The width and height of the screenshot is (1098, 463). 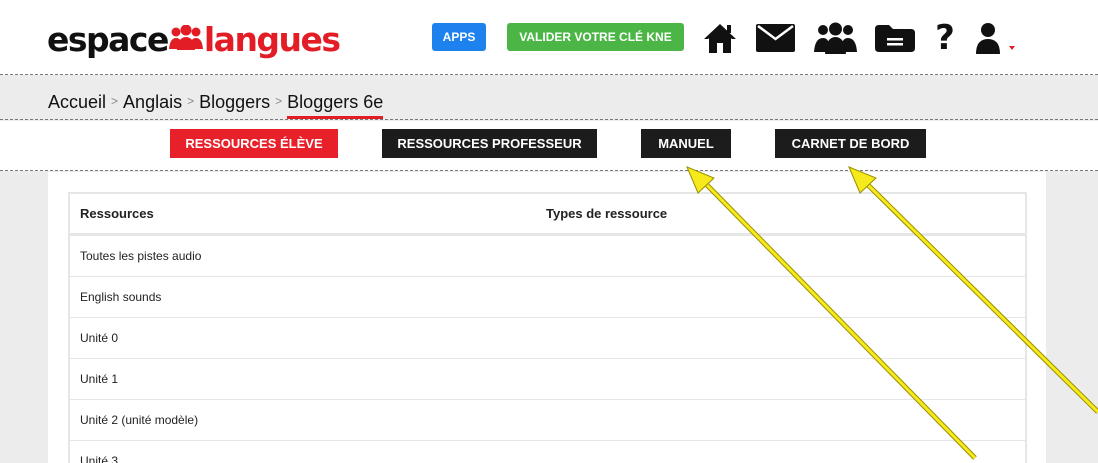 What do you see at coordinates (272, 39) in the screenshot?
I see `logo-text-langues: langues` at bounding box center [272, 39].